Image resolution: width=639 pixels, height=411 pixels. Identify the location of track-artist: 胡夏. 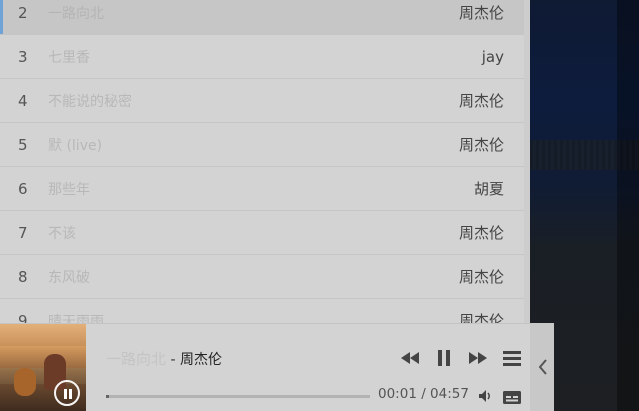
(488, 189).